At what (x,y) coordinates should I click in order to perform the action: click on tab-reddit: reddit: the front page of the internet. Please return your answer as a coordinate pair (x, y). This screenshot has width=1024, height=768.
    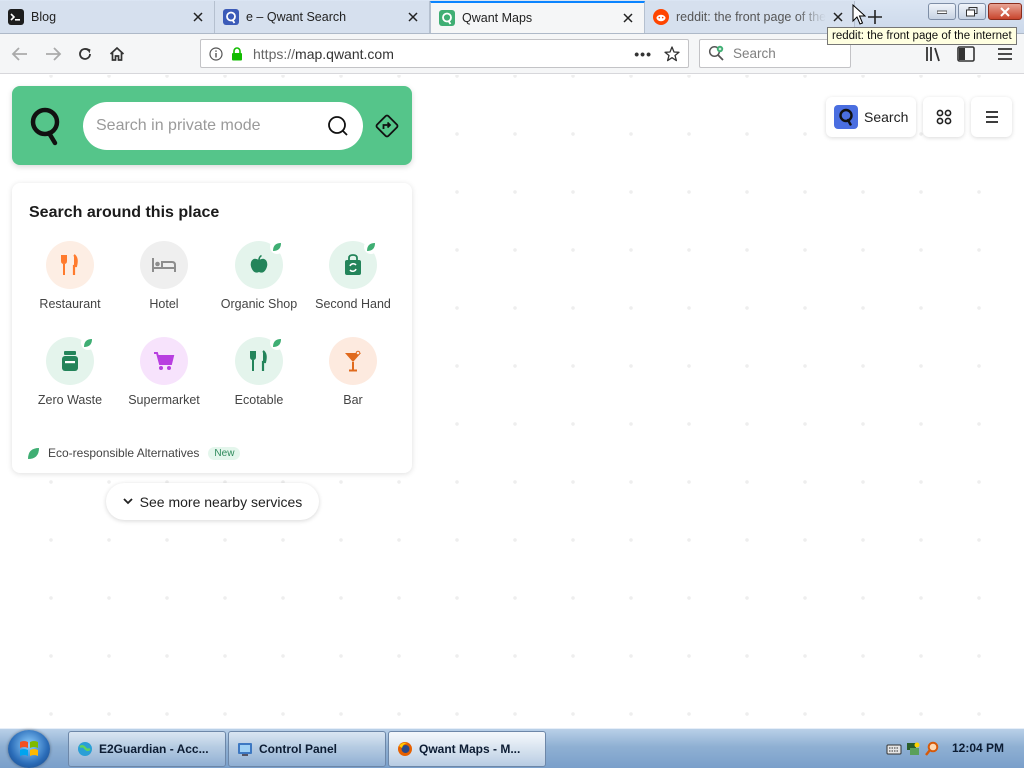
    Looking at the image, I should click on (750, 17).